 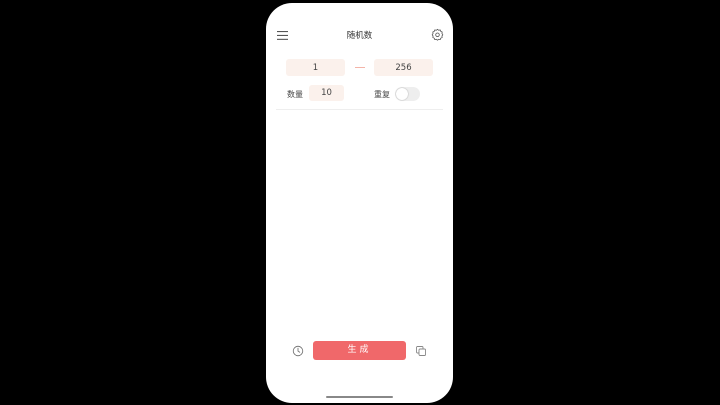 I want to click on range-row, so click(x=359, y=68).